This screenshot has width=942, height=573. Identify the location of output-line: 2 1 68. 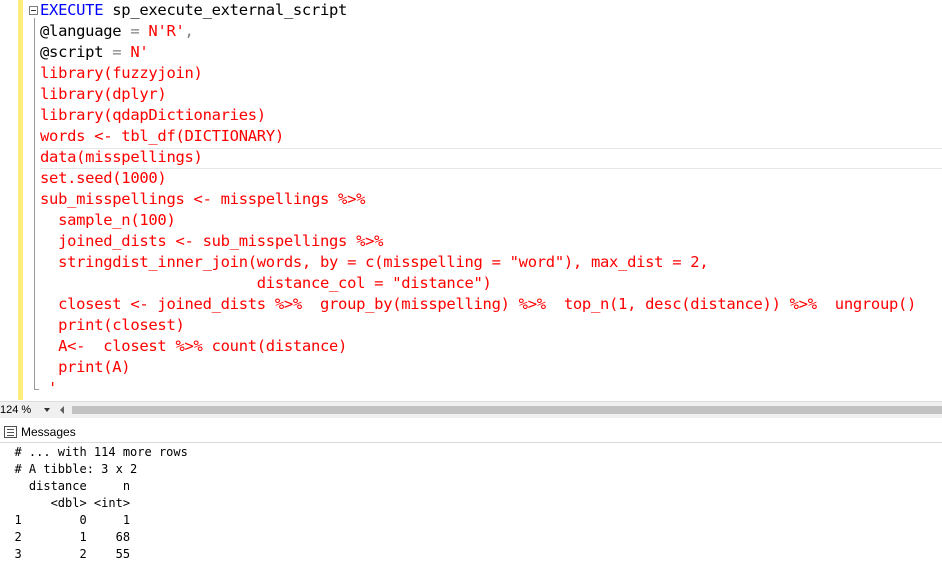
(65, 537).